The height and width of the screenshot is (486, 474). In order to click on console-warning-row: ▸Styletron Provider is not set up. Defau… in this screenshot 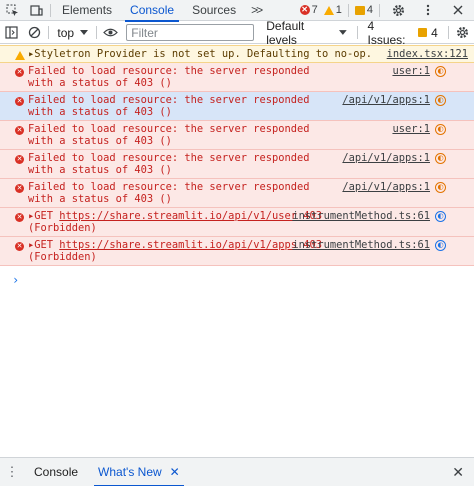, I will do `click(237, 54)`.